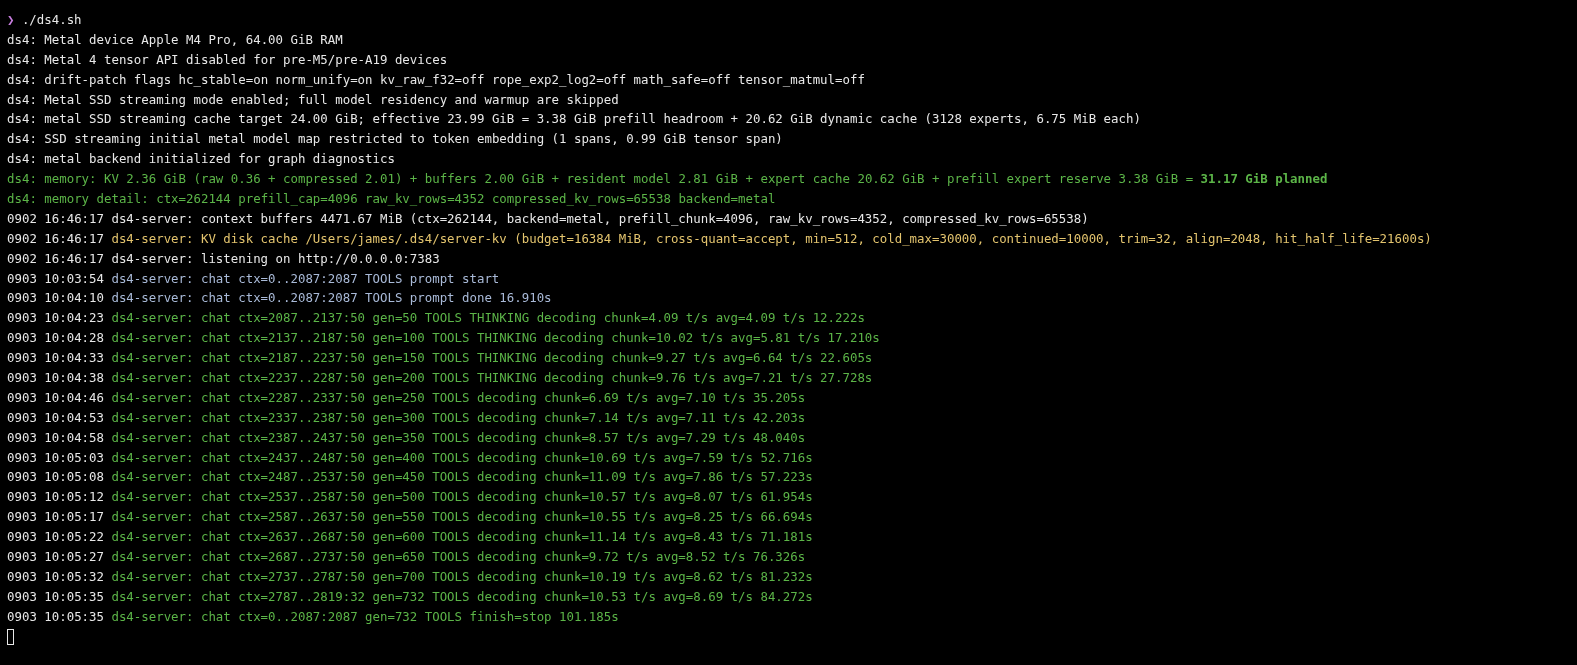 The height and width of the screenshot is (665, 1577). What do you see at coordinates (600, 218) in the screenshot?
I see `log-message: ds4-server: context buffers 4471.67 MiB (ctx=262144, backend=metal, prefill_chunk=4096, raw_kv_rows=4352, compressed_kv_rows=65538)` at bounding box center [600, 218].